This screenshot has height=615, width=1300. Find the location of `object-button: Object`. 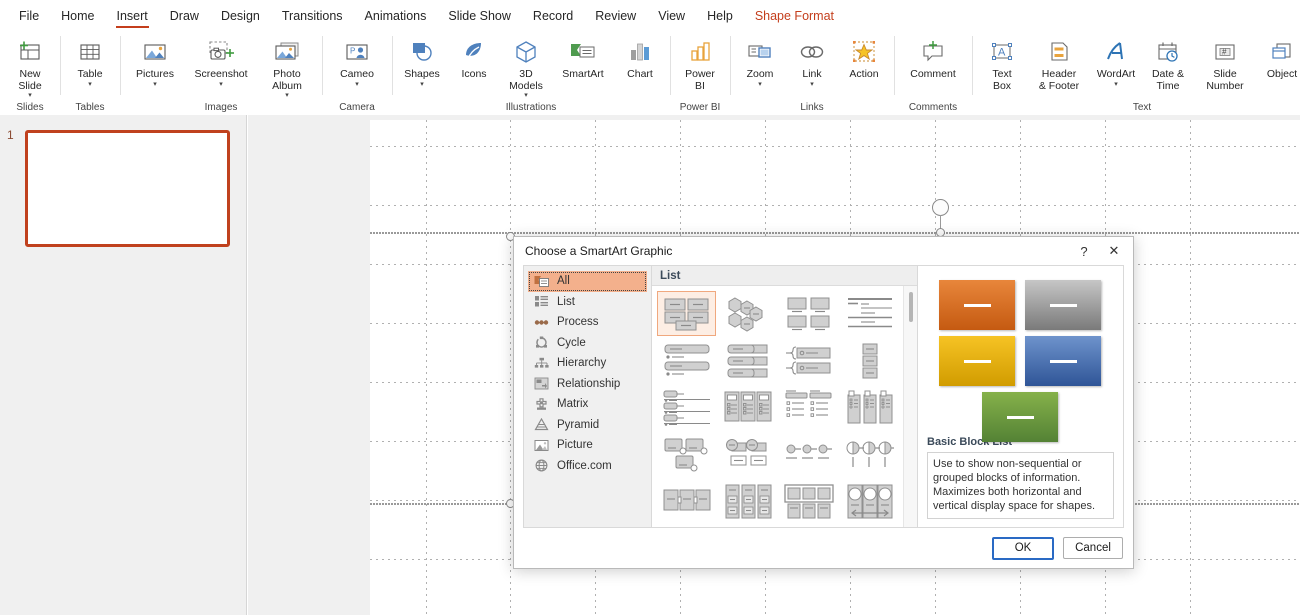

object-button: Object is located at coordinates (1278, 65).